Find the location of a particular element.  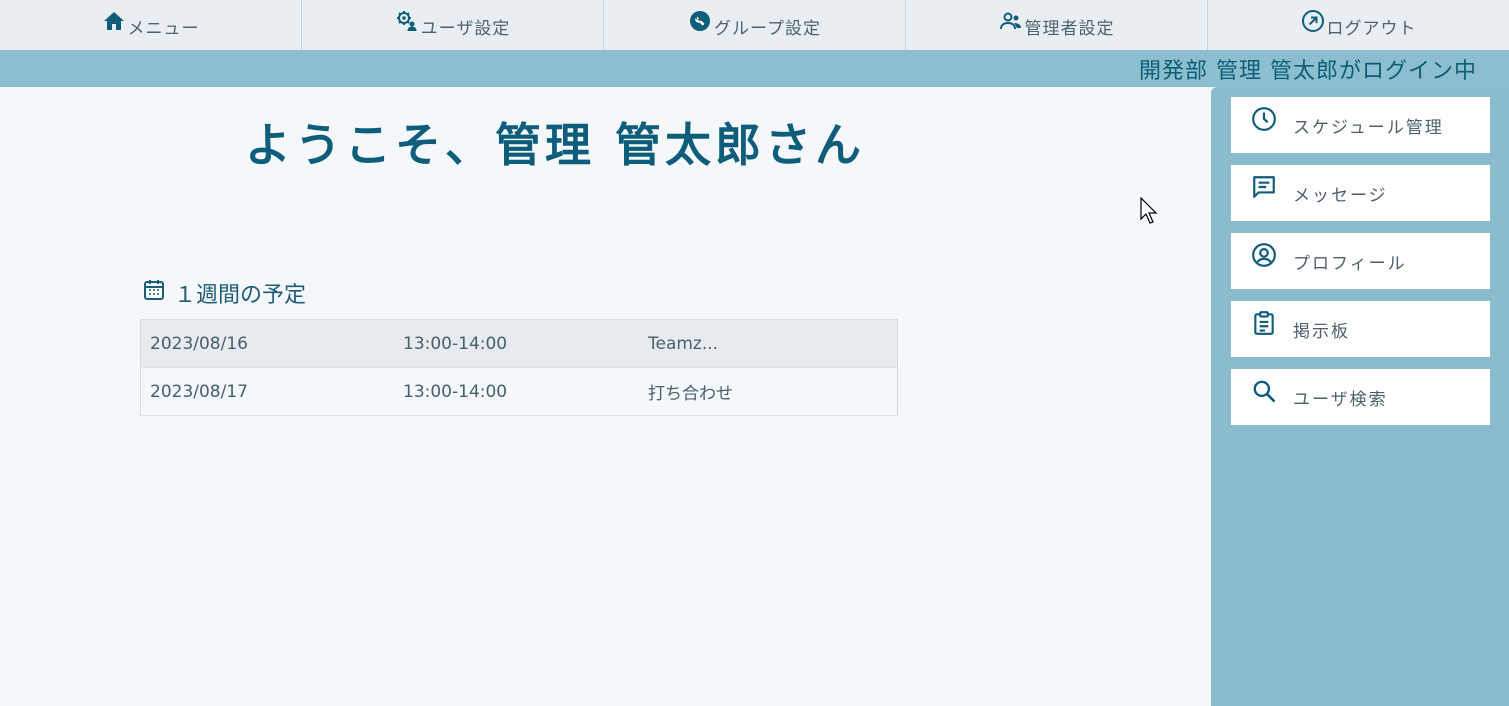

schedule-heading: １週間の予定 is located at coordinates (224, 293).